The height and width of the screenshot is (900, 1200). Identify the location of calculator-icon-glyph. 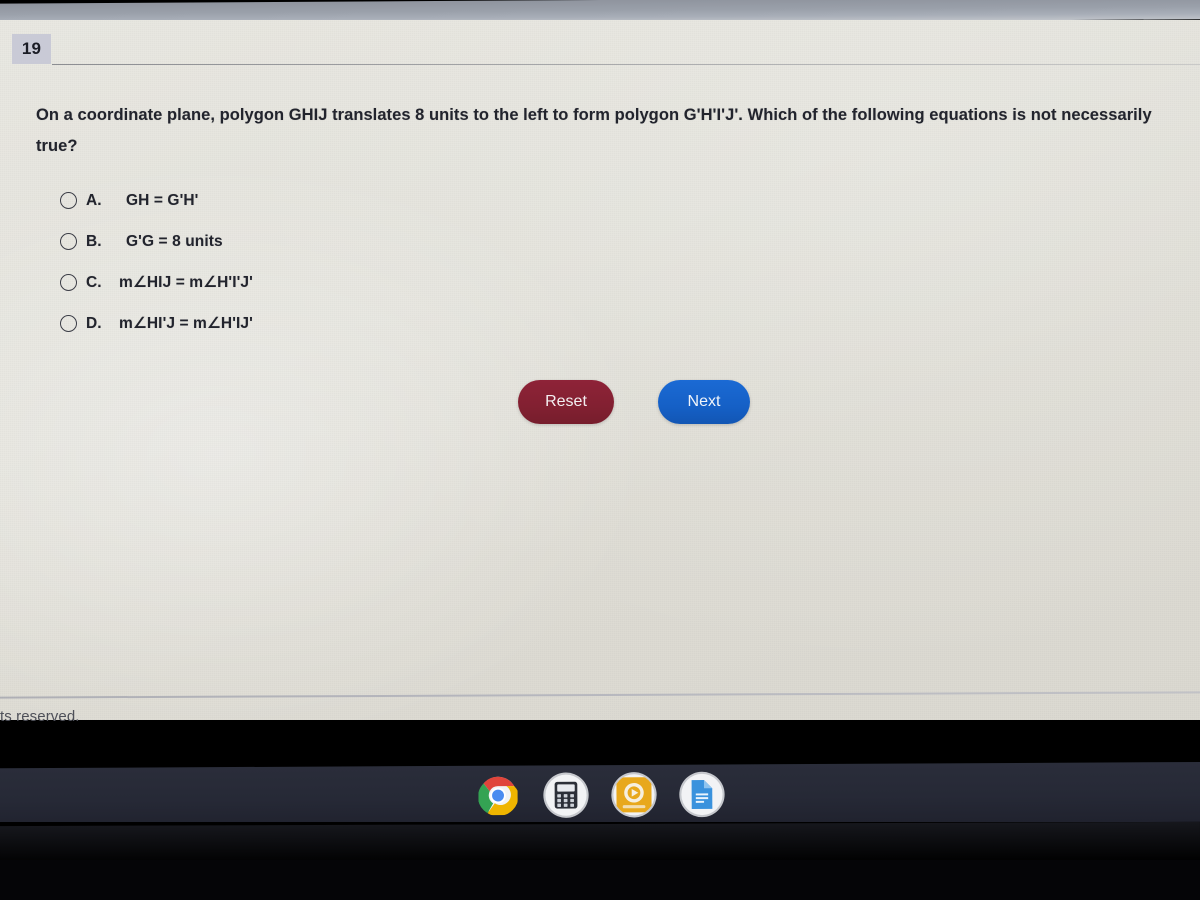
(566, 795).